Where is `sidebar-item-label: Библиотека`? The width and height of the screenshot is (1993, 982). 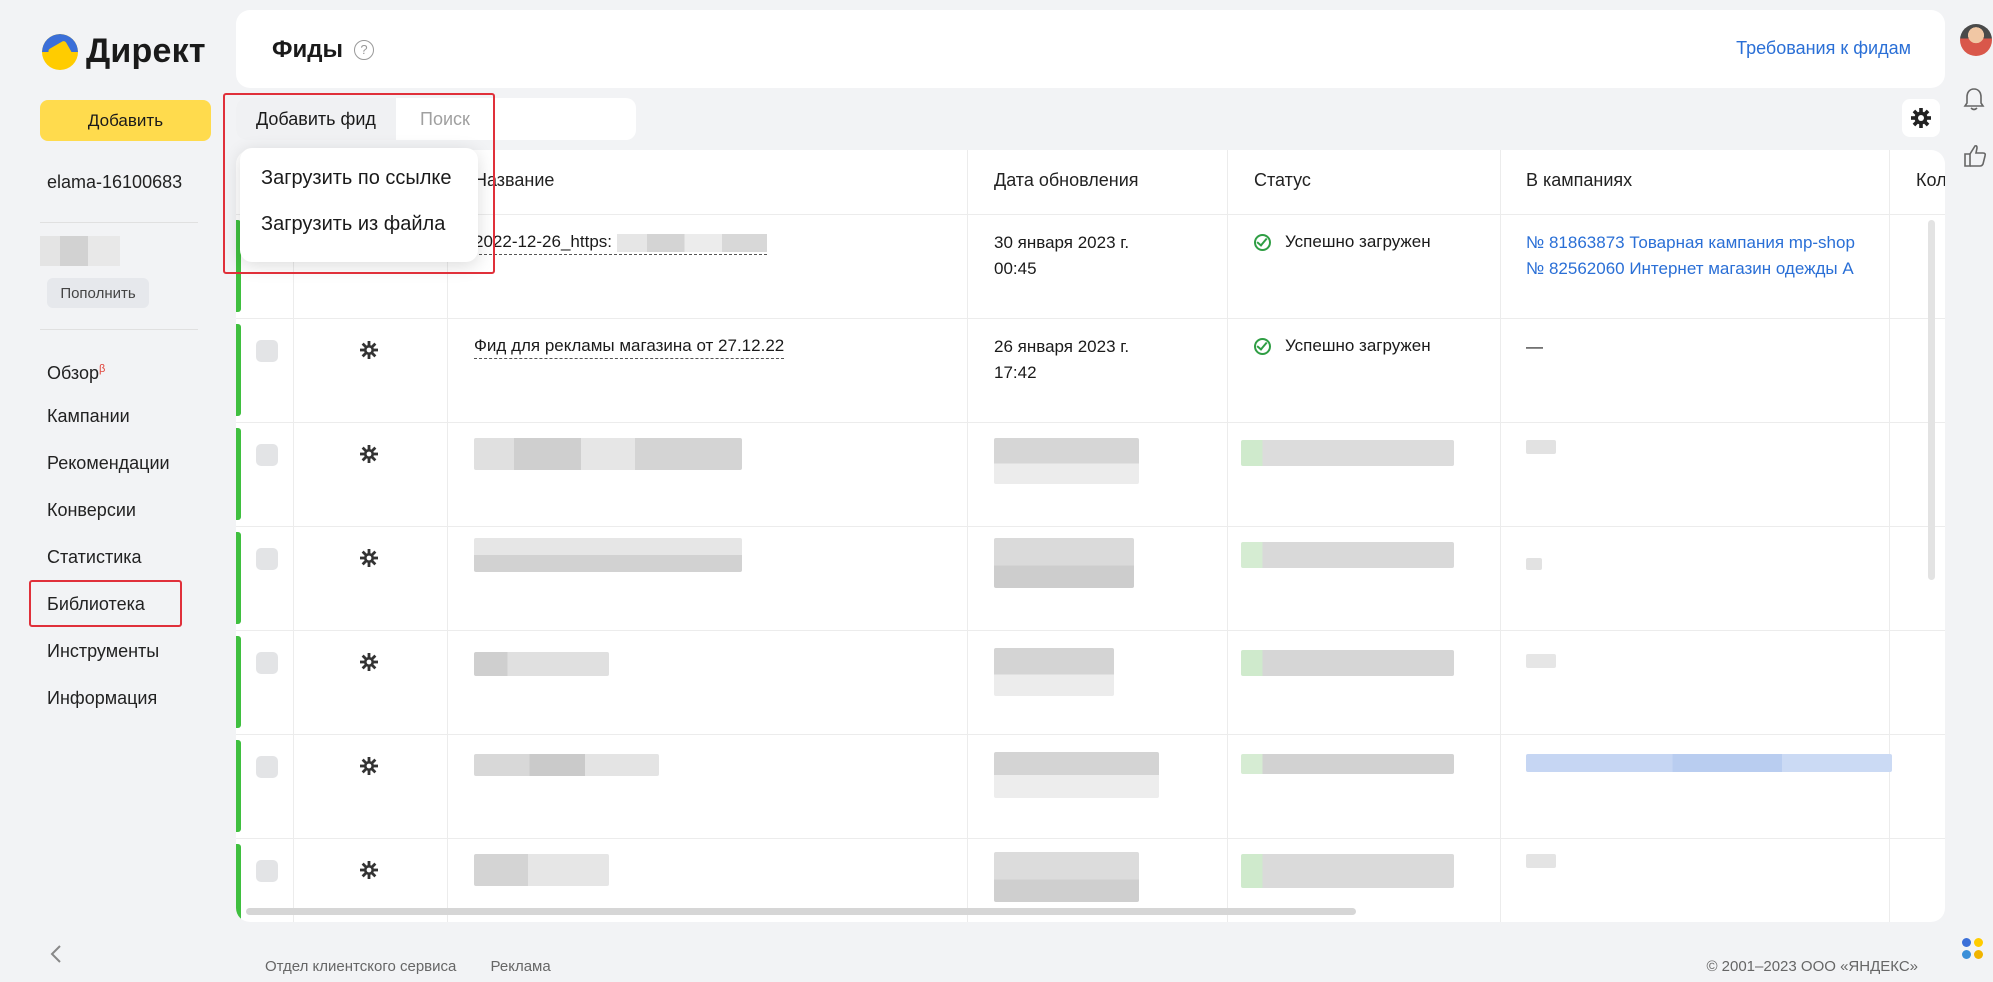 sidebar-item-label: Библиотека is located at coordinates (96, 604).